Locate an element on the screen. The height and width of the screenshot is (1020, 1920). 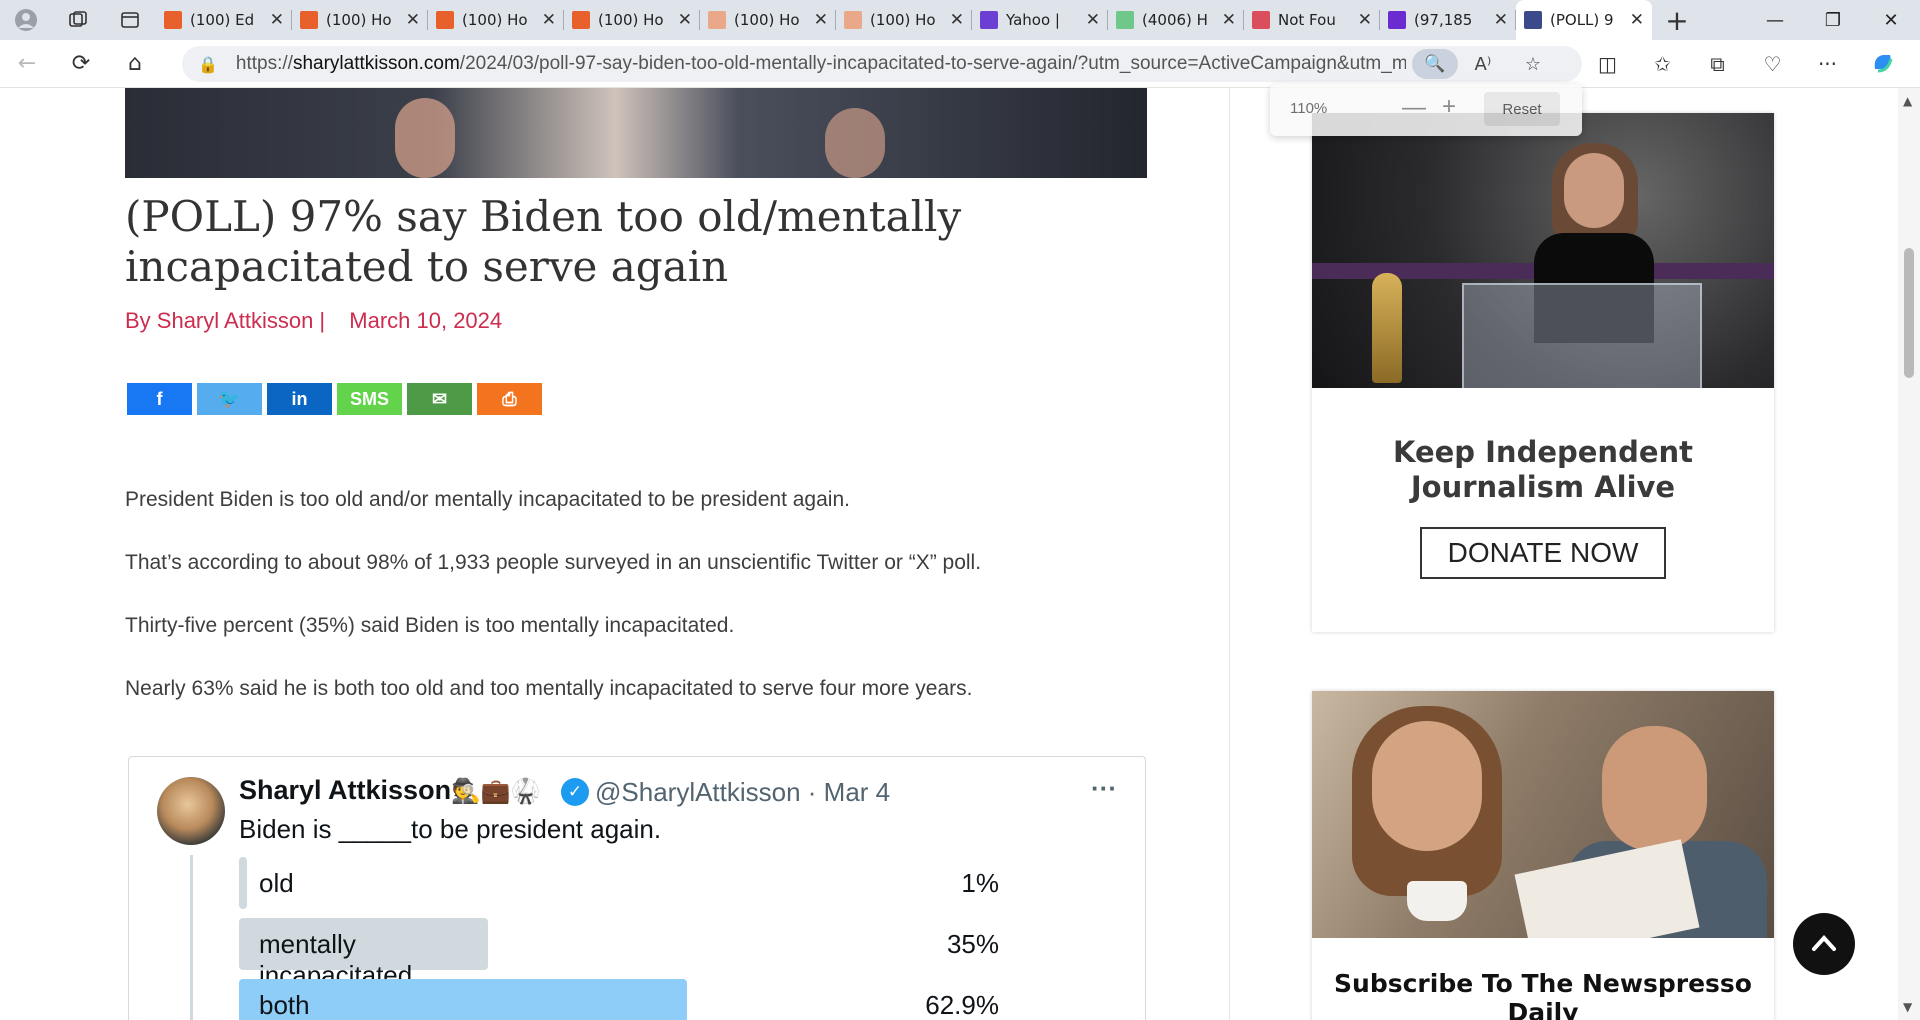
restore-button: ❐ is located at coordinates (1833, 20).